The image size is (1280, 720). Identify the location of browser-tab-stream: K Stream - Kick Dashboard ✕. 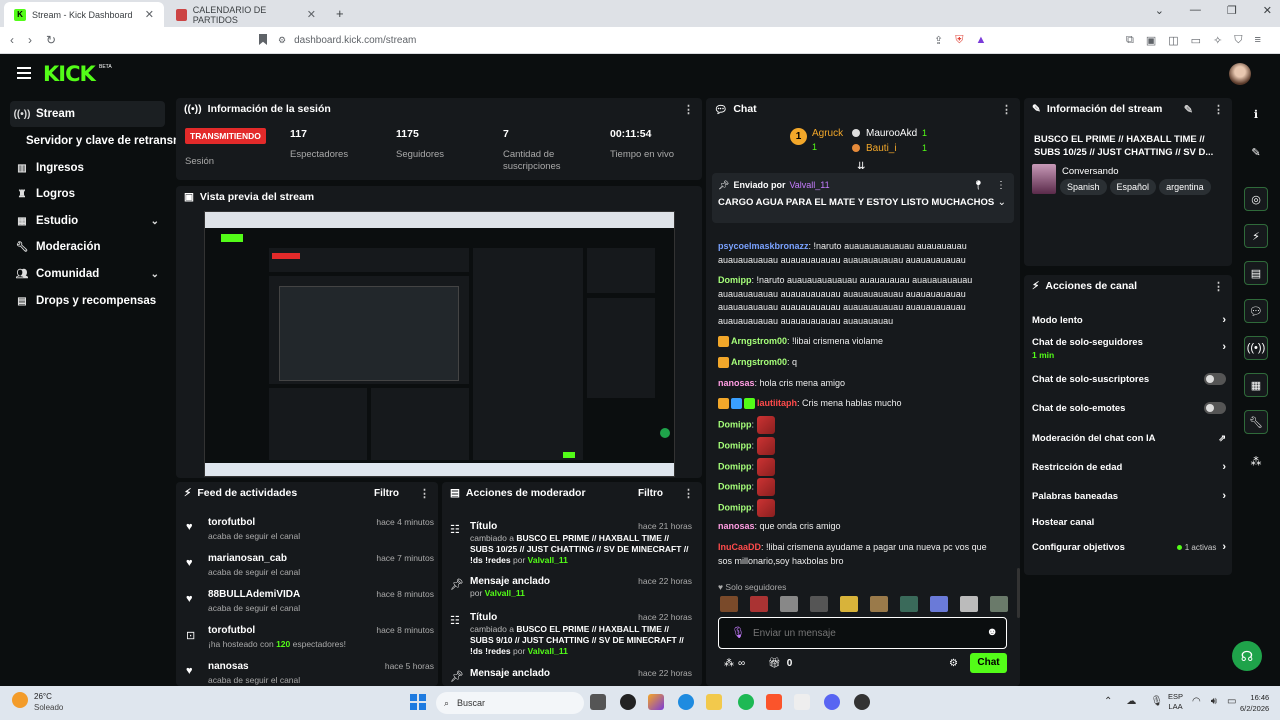
(84, 14).